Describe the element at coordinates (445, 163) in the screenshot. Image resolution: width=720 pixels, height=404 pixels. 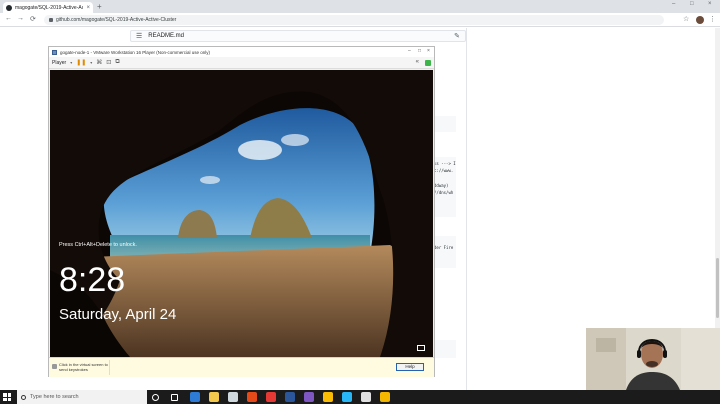
I see `code-snippet: <s ---> I` at that location.